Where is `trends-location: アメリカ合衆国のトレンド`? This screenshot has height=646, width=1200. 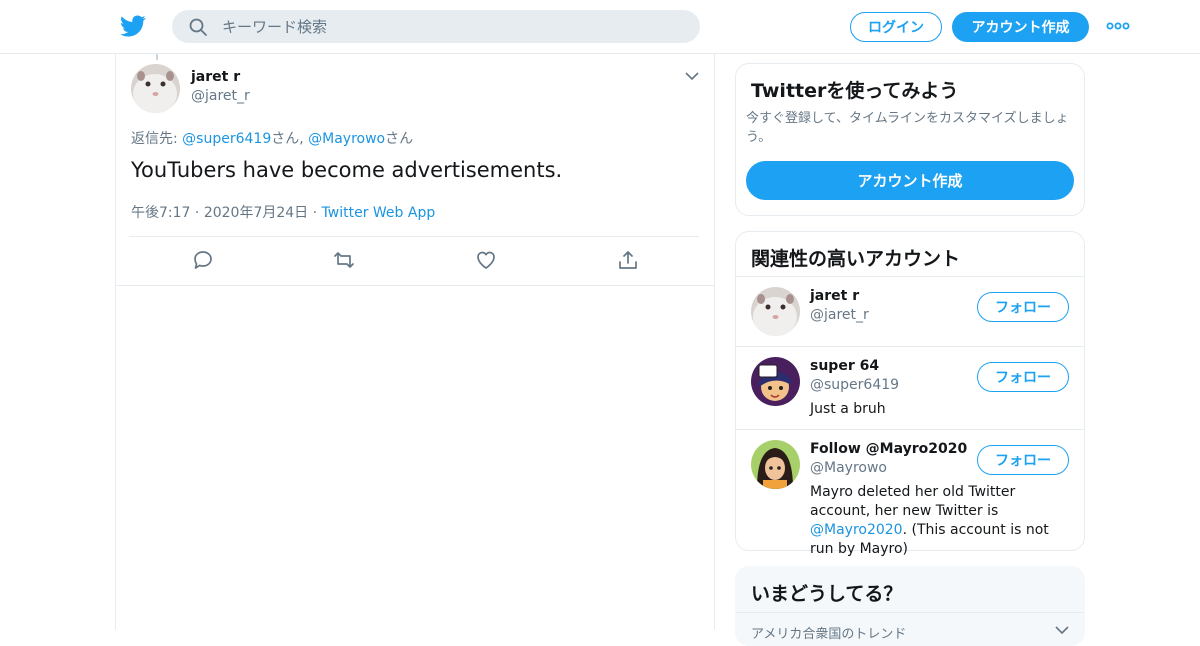
trends-location: アメリカ合衆国のトレンド is located at coordinates (828, 632).